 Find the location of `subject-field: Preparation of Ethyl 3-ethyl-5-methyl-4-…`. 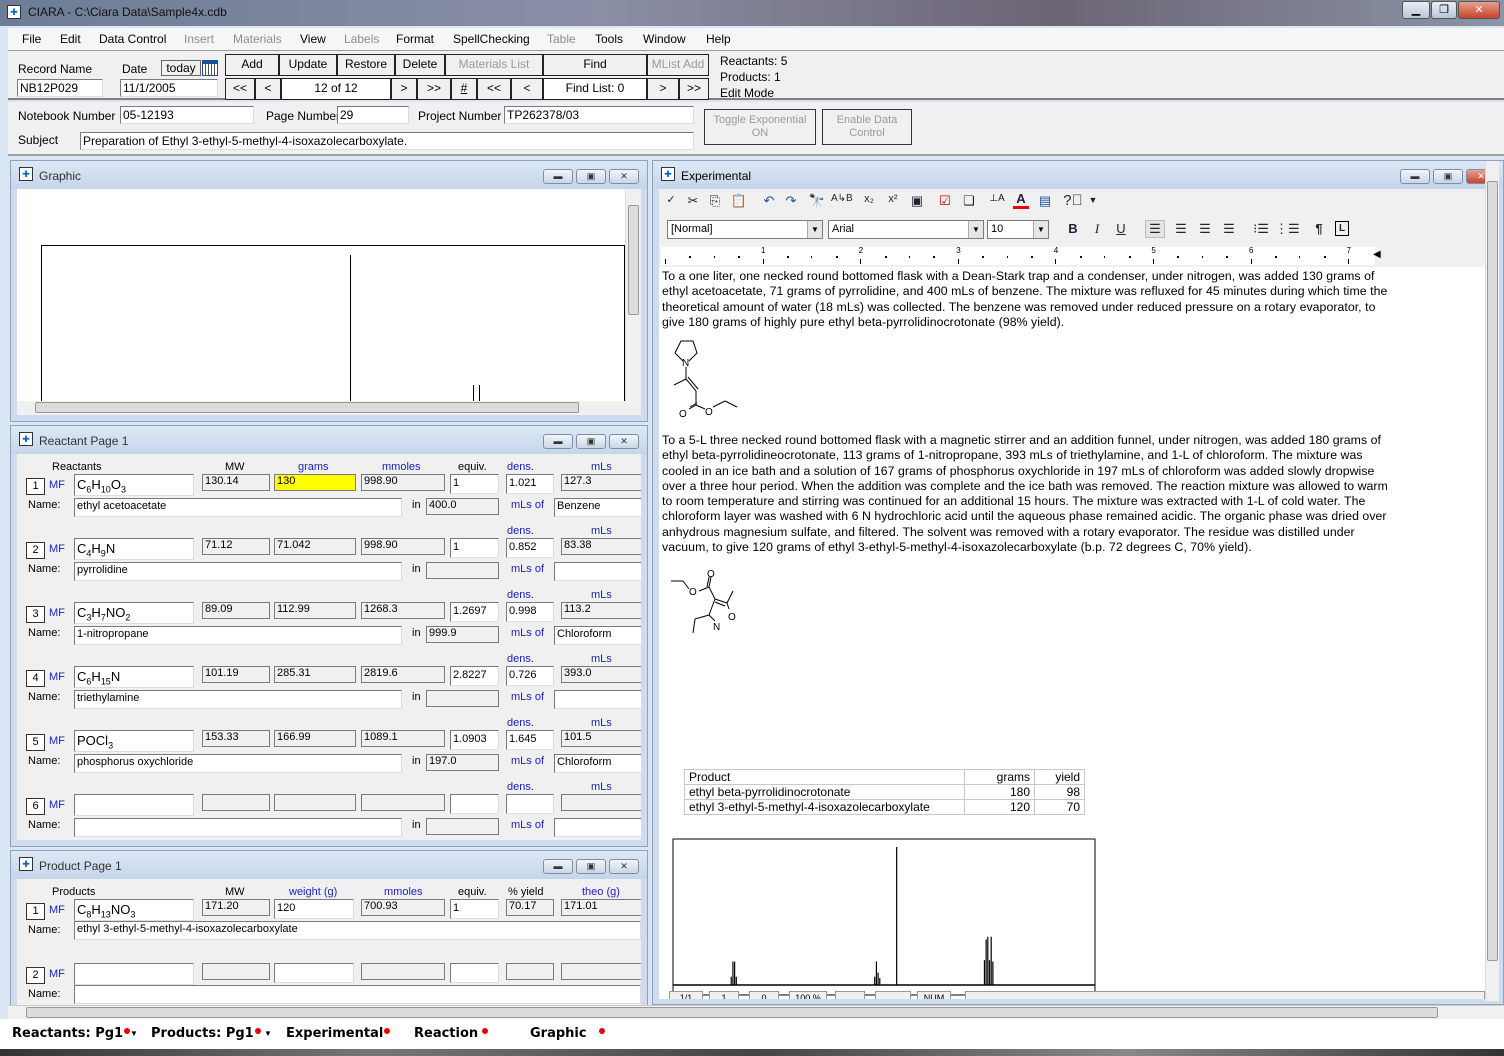

subject-field: Preparation of Ethyl 3-ethyl-5-methyl-4-… is located at coordinates (387, 141).